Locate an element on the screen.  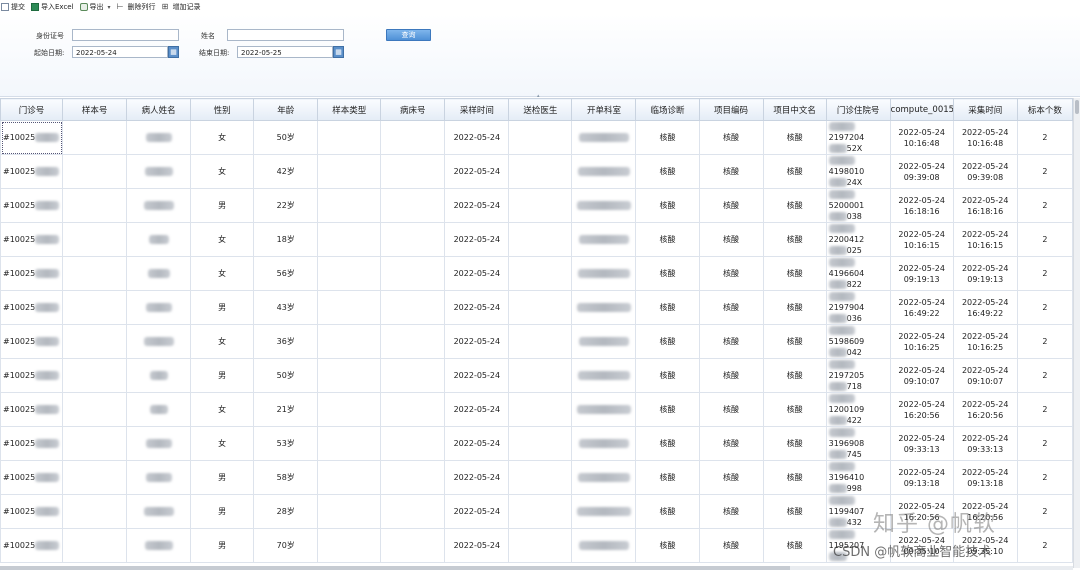
name-input is located at coordinates (285, 35).